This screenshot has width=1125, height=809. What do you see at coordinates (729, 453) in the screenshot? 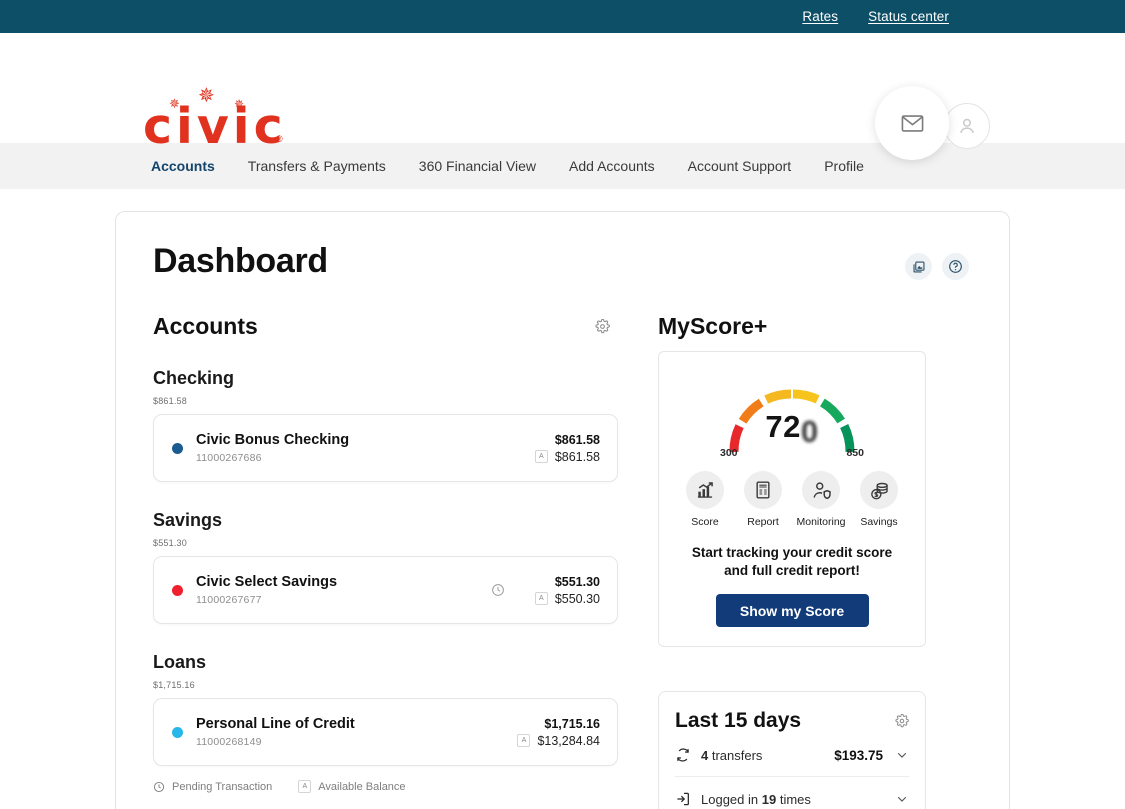
I see `gauge-min-label: 300` at bounding box center [729, 453].